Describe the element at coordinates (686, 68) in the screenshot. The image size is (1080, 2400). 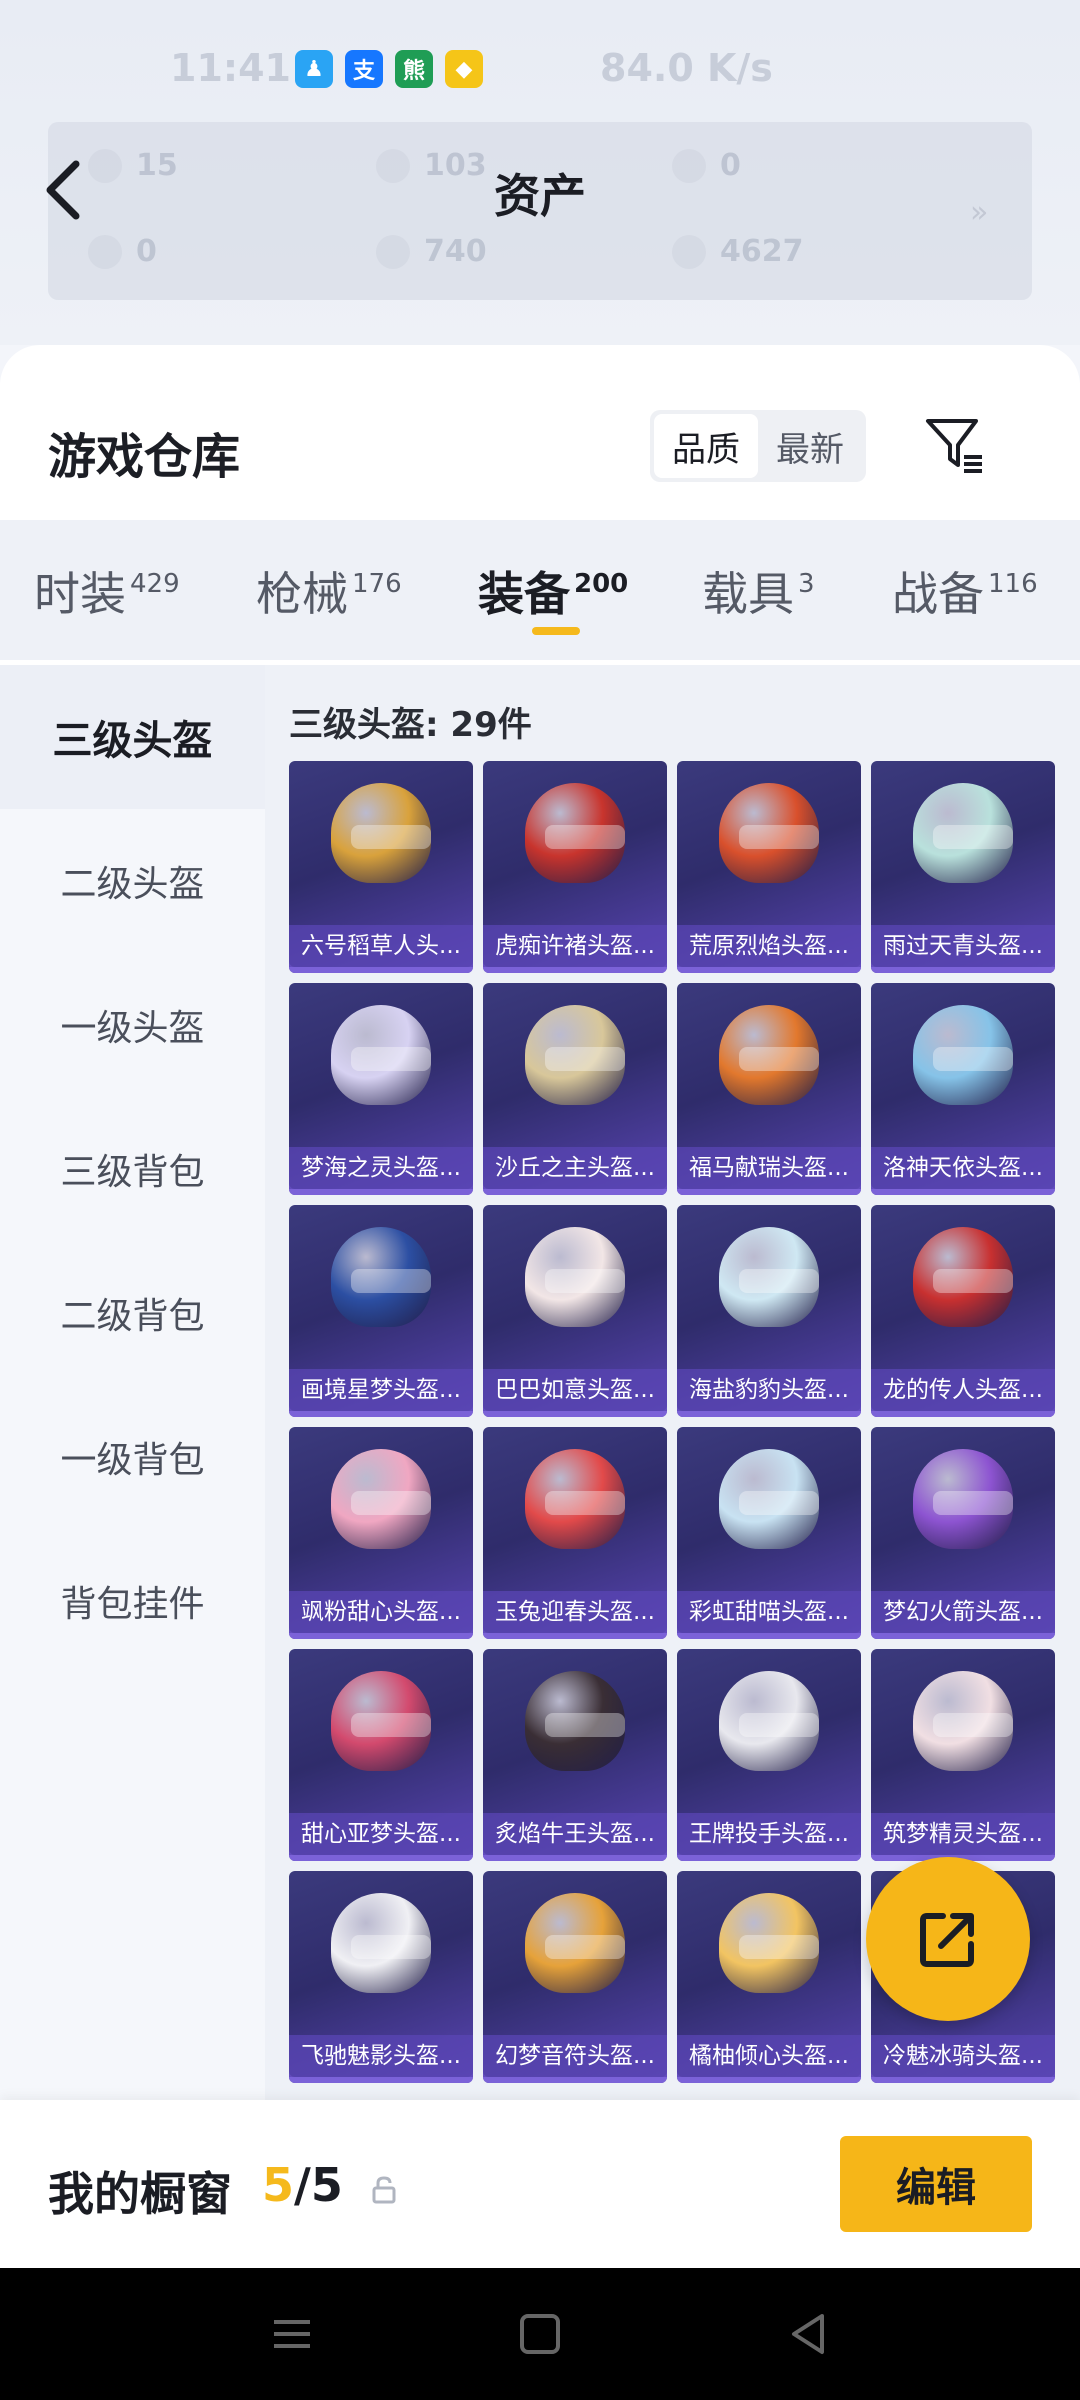
I see `status-network-speed: 84.0 K/s` at that location.